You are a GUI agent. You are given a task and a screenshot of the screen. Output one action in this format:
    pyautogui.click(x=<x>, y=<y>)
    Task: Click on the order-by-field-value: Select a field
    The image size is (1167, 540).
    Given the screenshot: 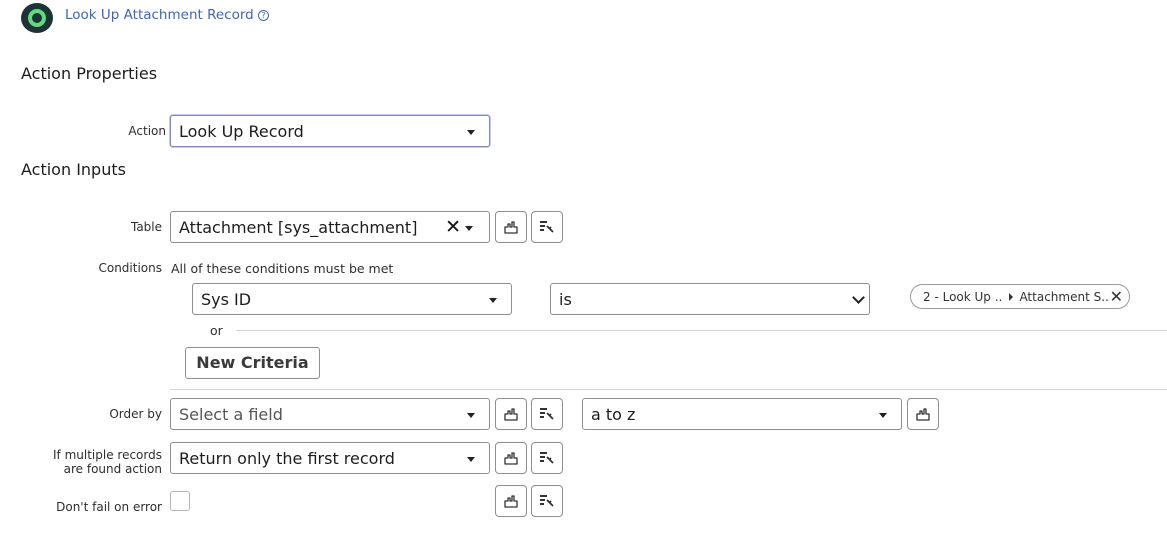 What is the action you would take?
    pyautogui.click(x=231, y=414)
    